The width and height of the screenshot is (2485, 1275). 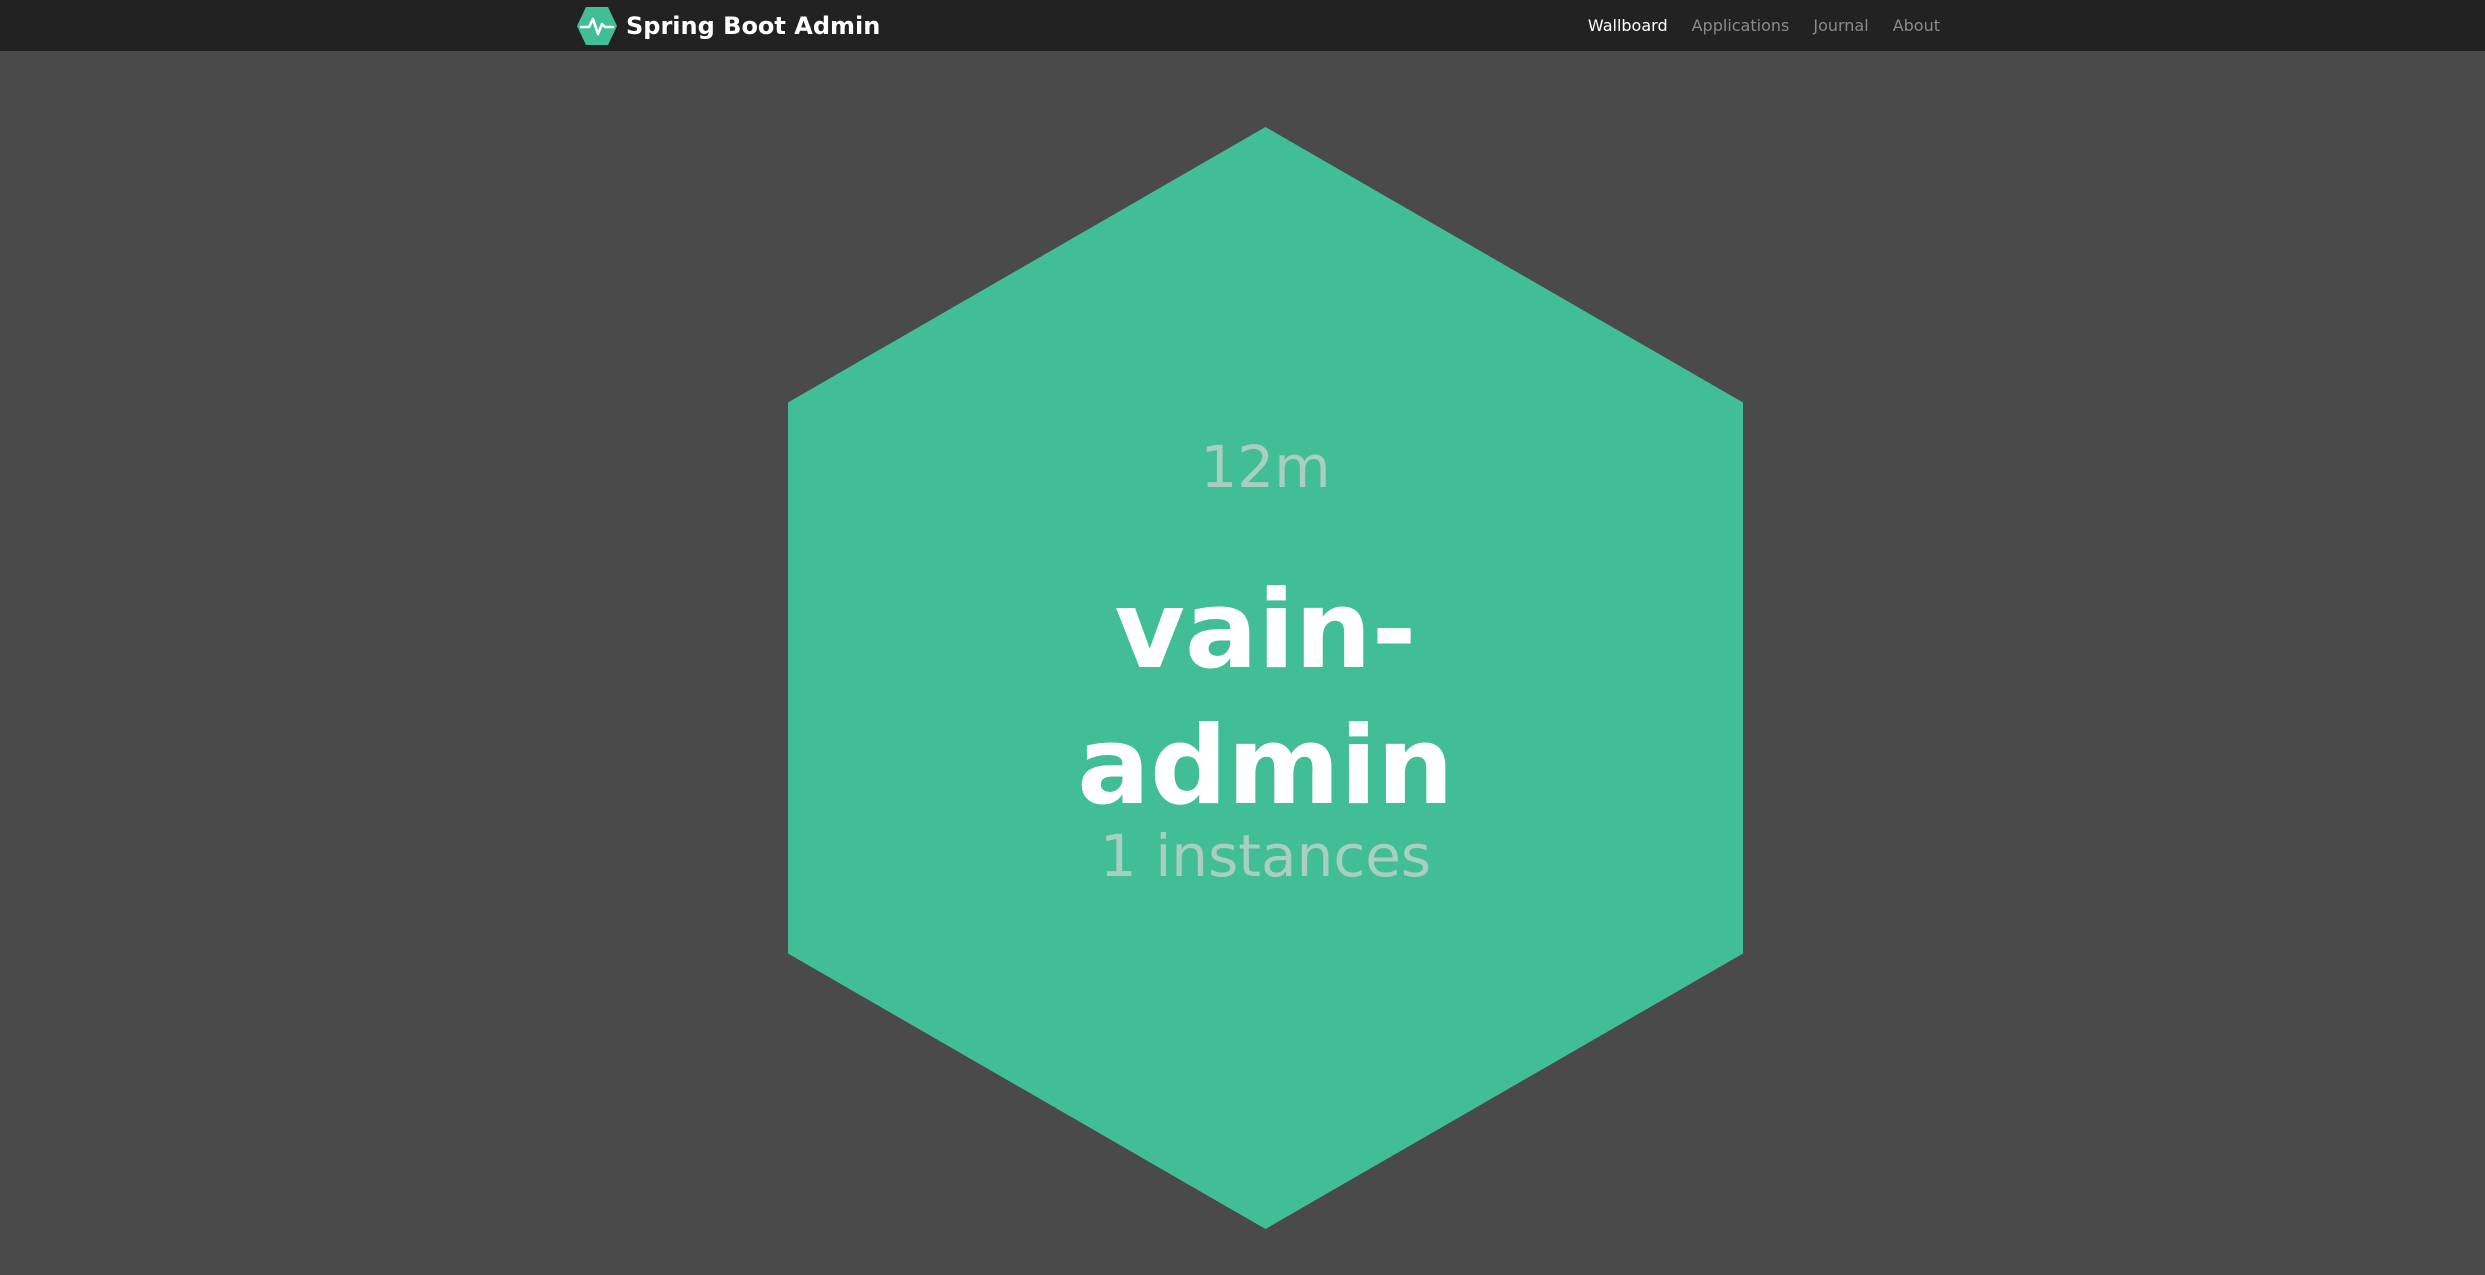 I want to click on brand-title: Spring Boot Admin, so click(x=753, y=25).